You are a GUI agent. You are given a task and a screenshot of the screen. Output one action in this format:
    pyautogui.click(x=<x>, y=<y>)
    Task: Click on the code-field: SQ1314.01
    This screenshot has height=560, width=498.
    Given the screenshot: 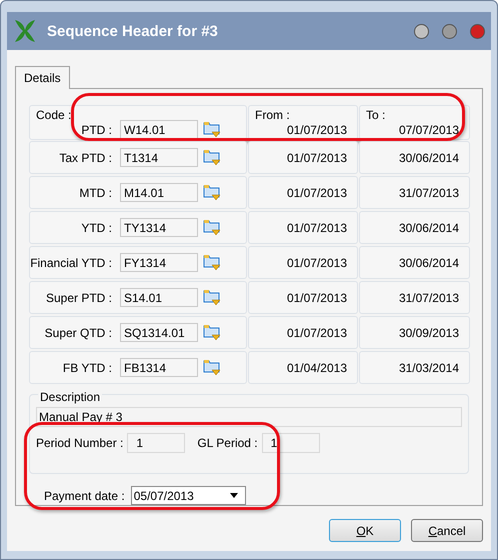 What is the action you would take?
    pyautogui.click(x=159, y=332)
    